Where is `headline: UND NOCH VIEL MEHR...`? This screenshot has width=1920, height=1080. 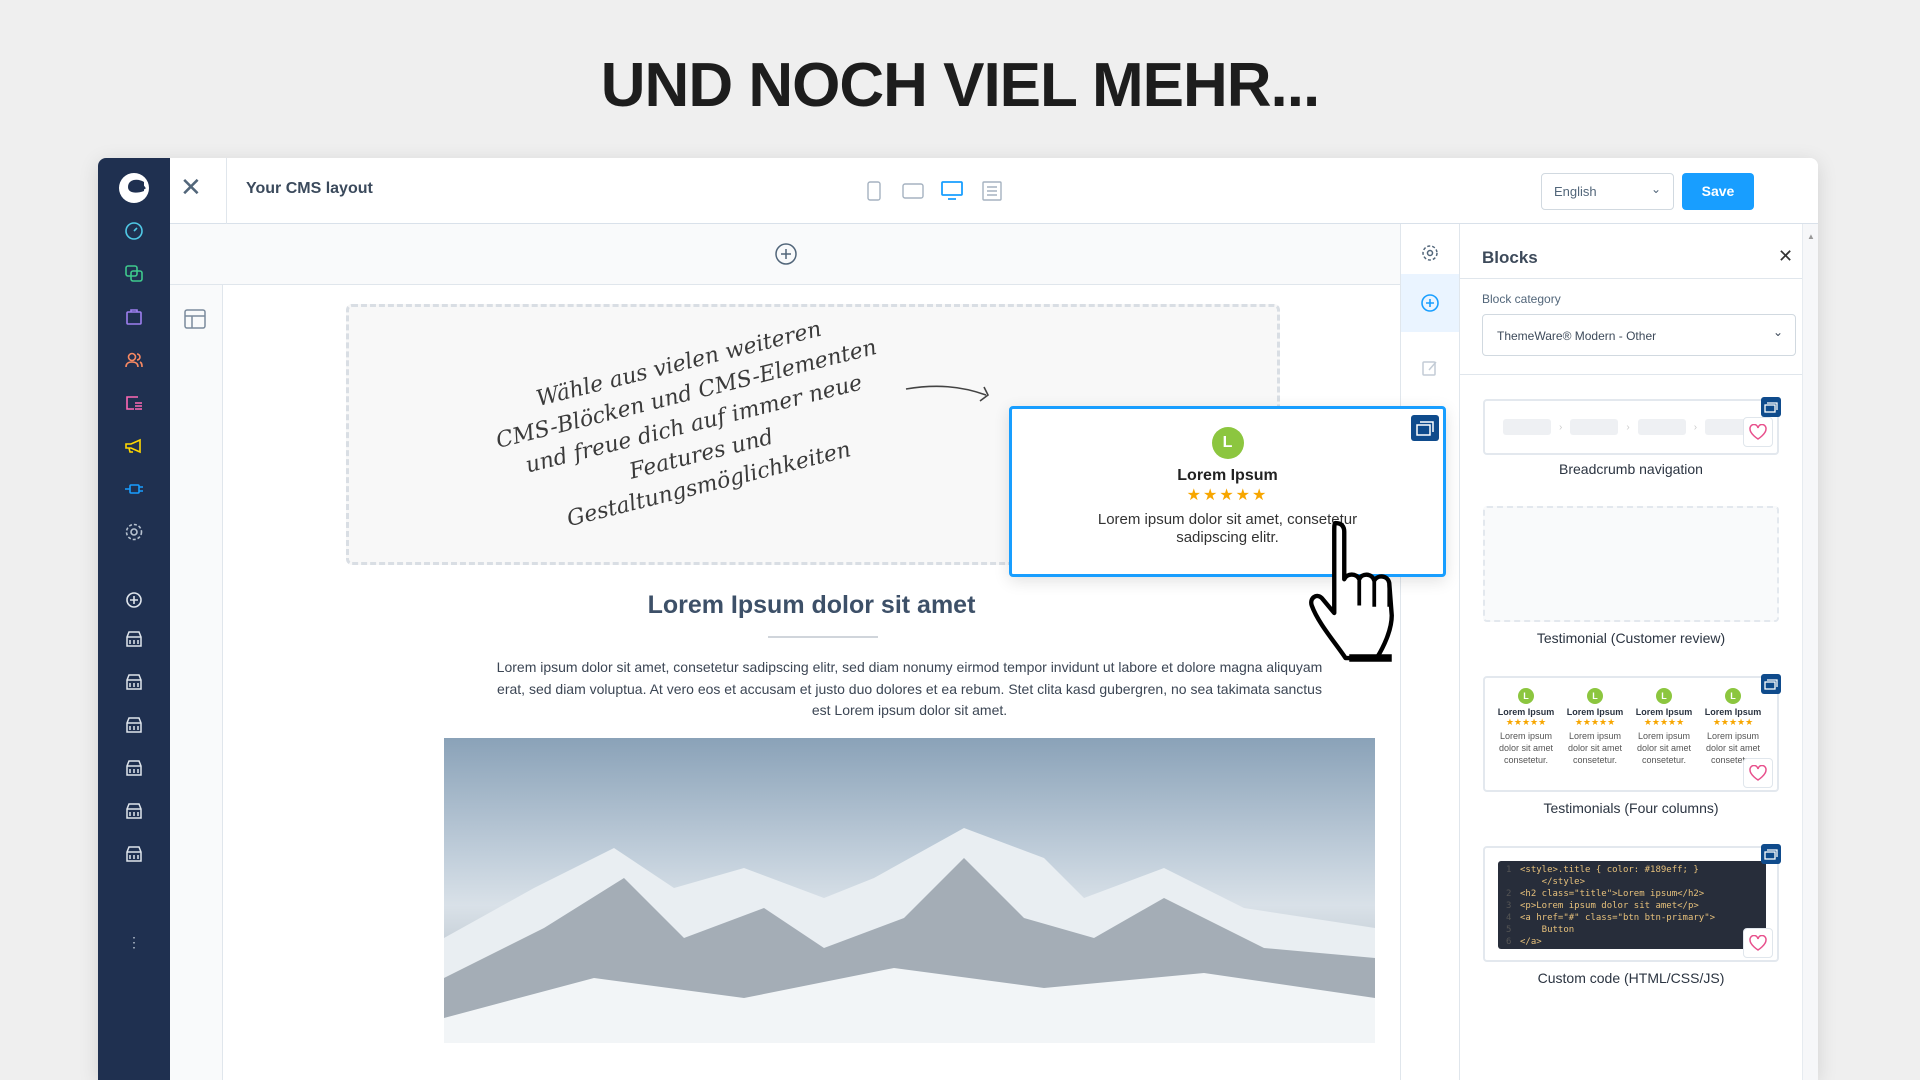 headline: UND NOCH VIEL MEHR... is located at coordinates (960, 85).